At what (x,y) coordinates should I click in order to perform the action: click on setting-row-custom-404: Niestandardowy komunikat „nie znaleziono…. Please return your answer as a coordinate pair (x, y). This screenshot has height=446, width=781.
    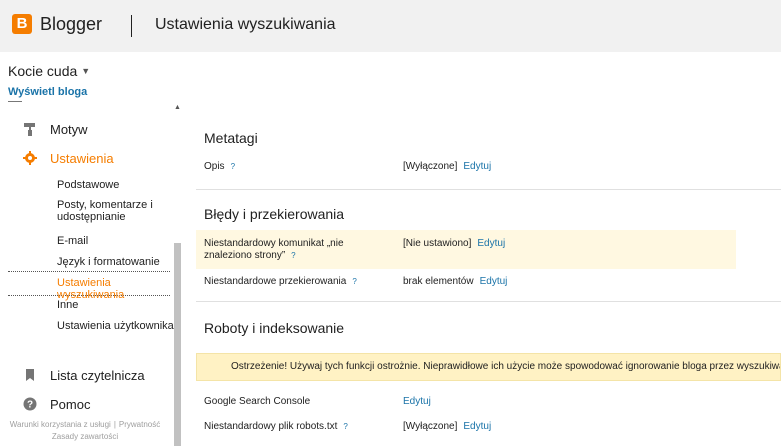
    Looking at the image, I should click on (466, 249).